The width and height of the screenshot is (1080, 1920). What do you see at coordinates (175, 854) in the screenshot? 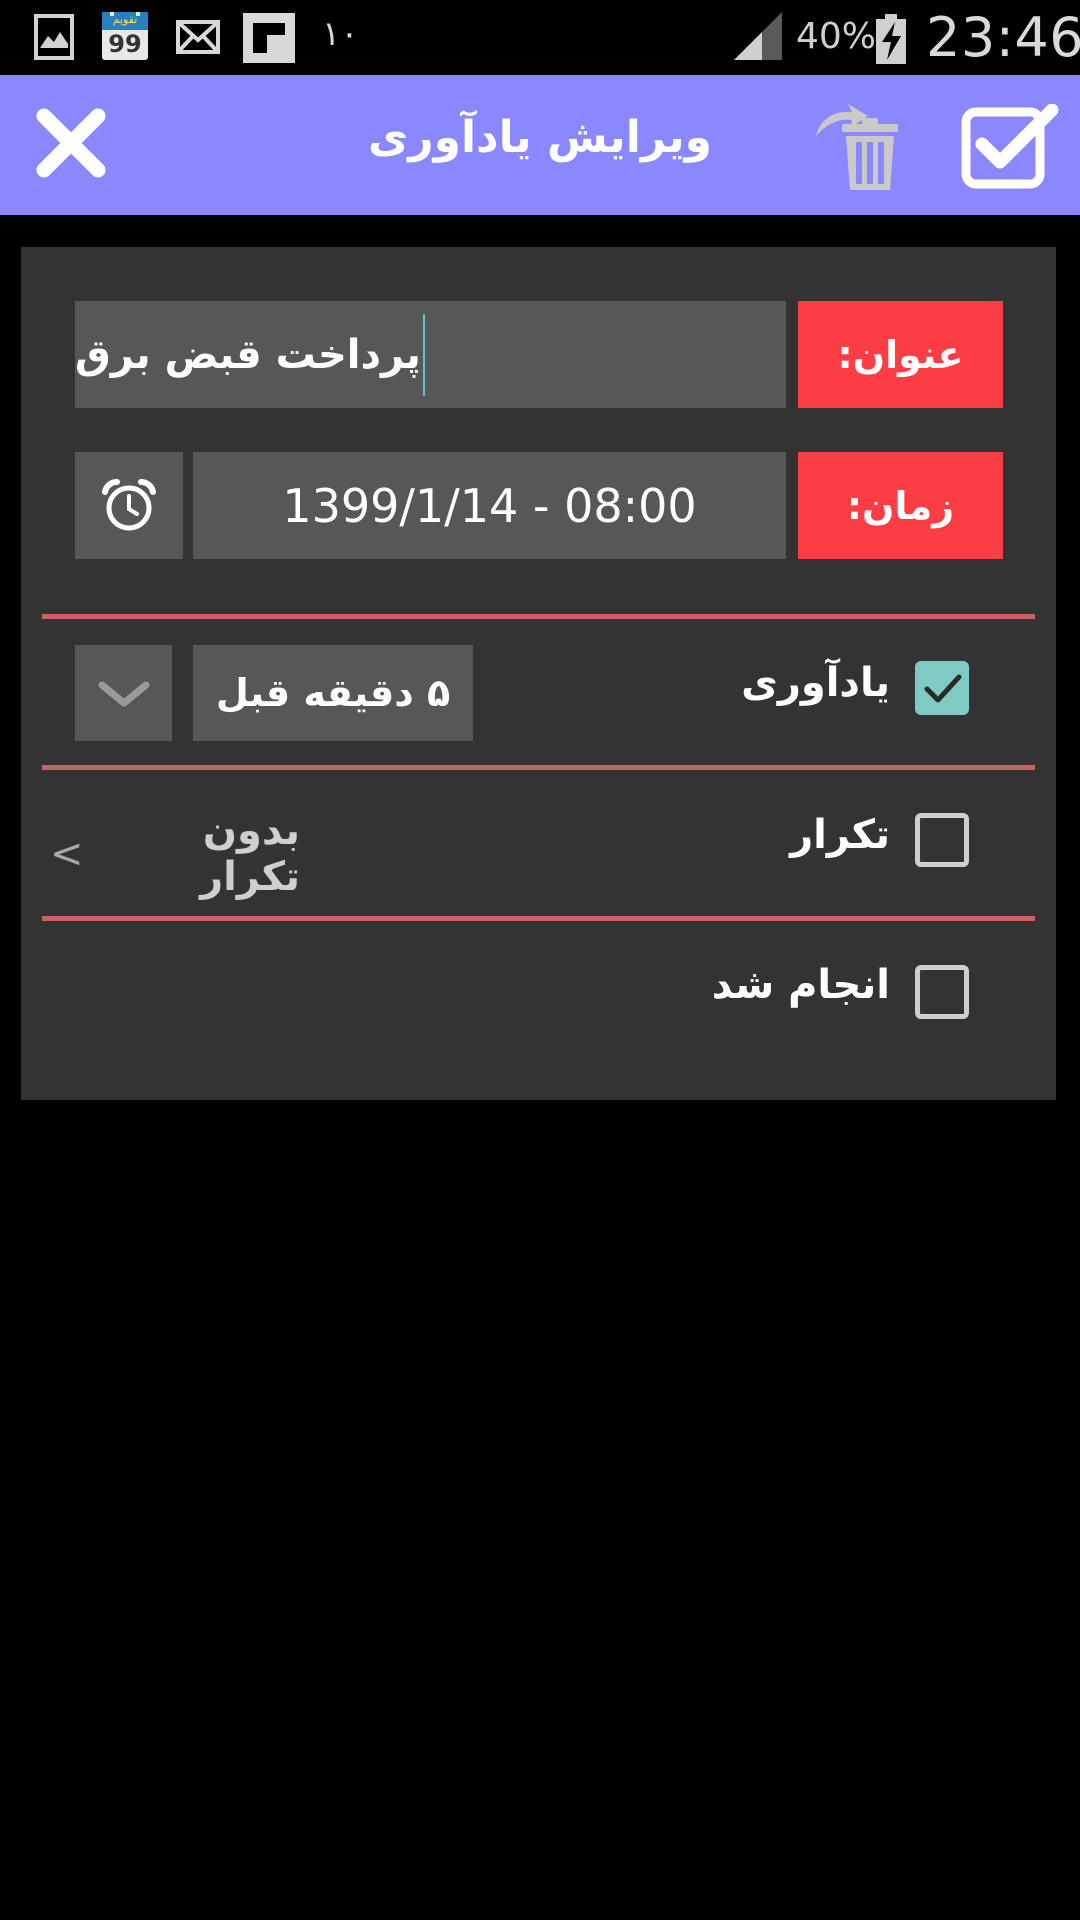
I see `repeat-value-button: < بدون تکرار` at bounding box center [175, 854].